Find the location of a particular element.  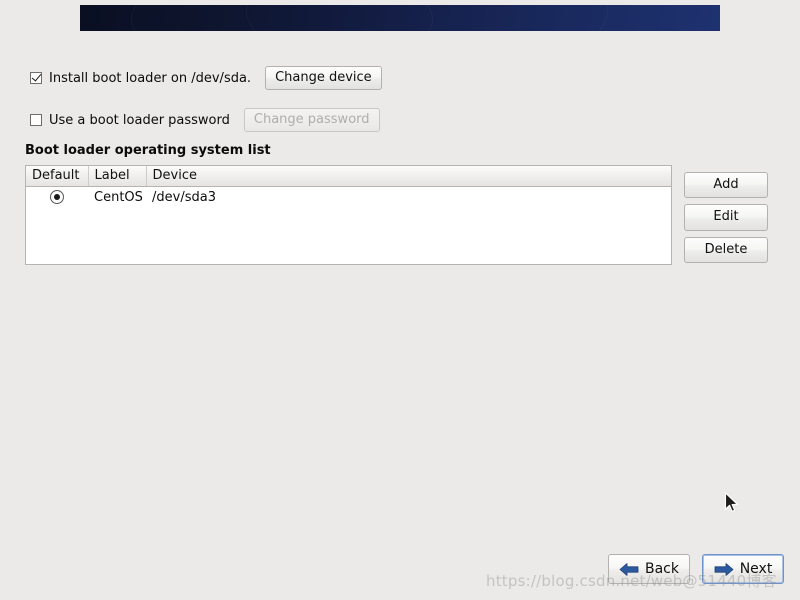

header-banner is located at coordinates (400, 37).